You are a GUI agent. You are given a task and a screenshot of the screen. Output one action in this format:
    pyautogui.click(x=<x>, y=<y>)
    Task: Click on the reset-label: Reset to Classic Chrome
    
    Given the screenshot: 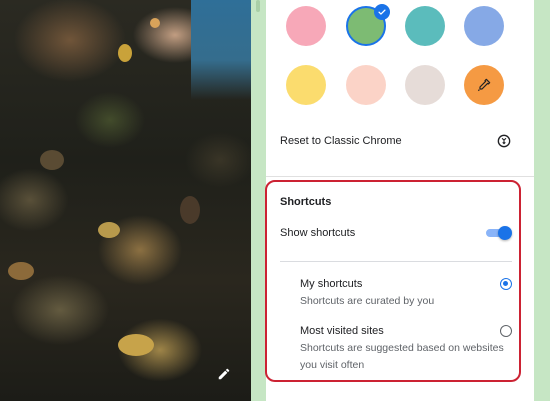 What is the action you would take?
    pyautogui.click(x=341, y=141)
    